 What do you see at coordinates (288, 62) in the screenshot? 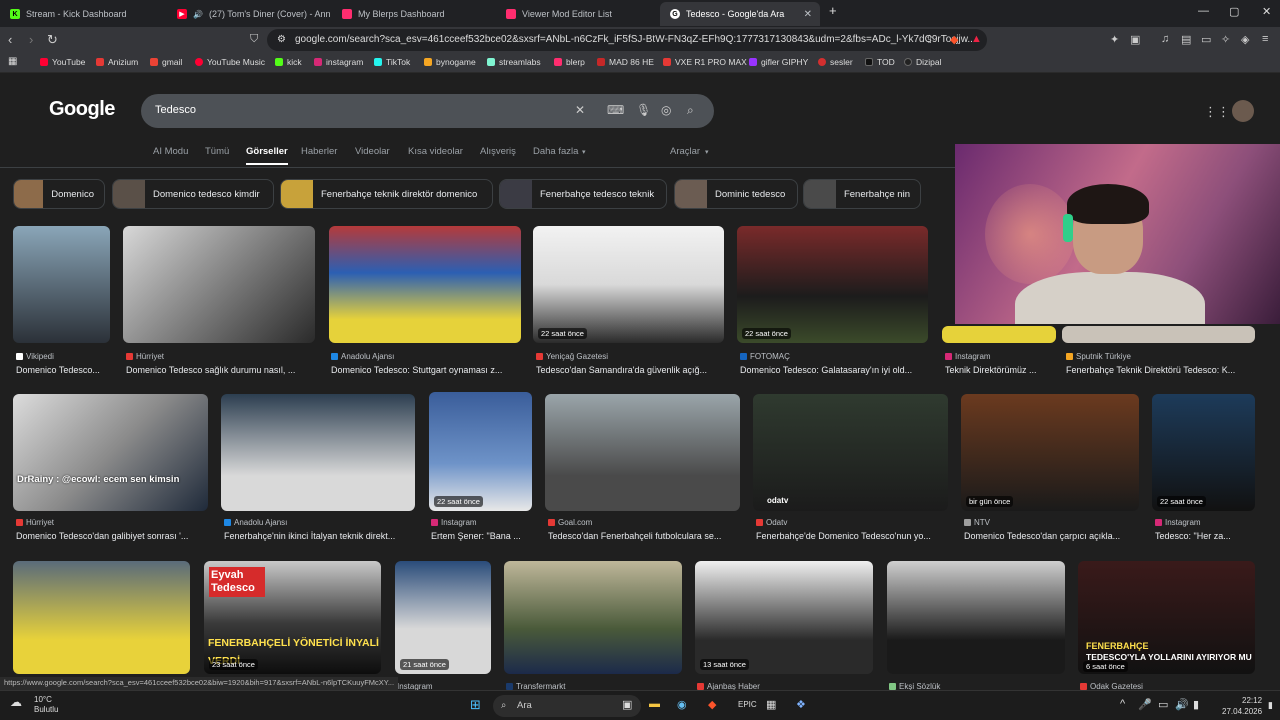
I see `bookmark-kick: kick` at bounding box center [288, 62].